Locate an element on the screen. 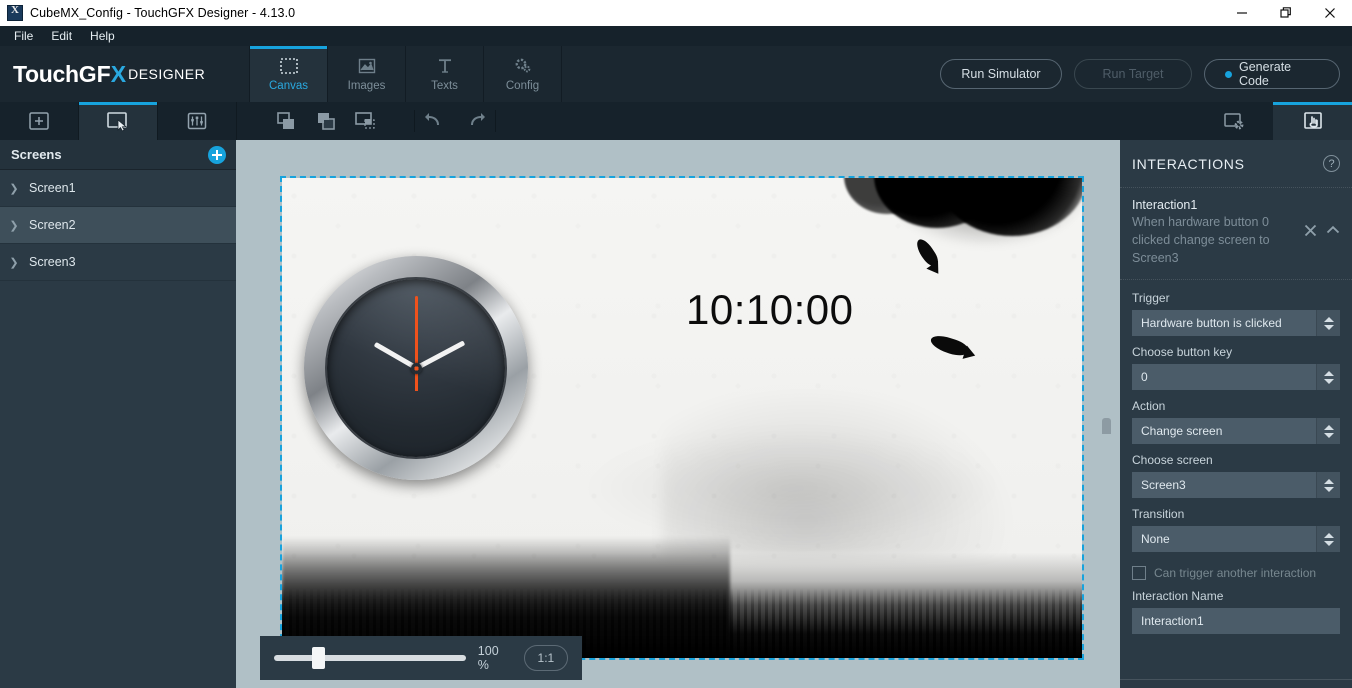 Image resolution: width=1352 pixels, height=688 pixels. can-trigger-row: Can trigger another interaction is located at coordinates (1236, 573).